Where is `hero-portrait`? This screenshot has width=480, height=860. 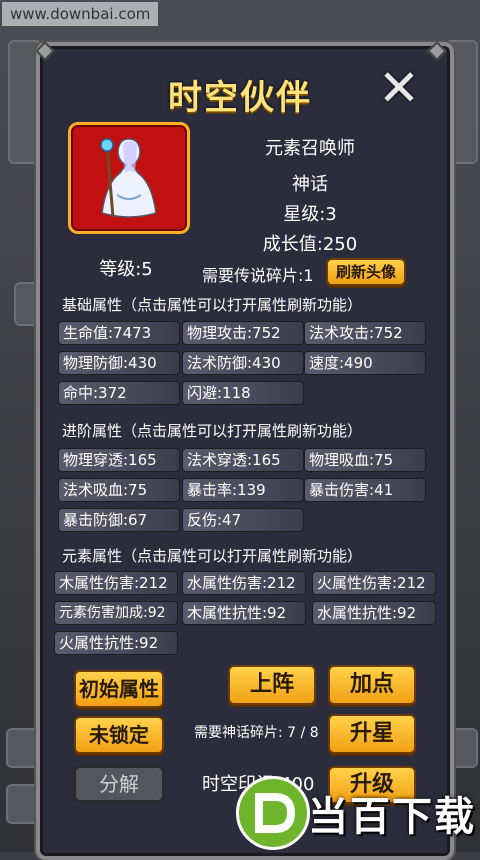
hero-portrait is located at coordinates (129, 178).